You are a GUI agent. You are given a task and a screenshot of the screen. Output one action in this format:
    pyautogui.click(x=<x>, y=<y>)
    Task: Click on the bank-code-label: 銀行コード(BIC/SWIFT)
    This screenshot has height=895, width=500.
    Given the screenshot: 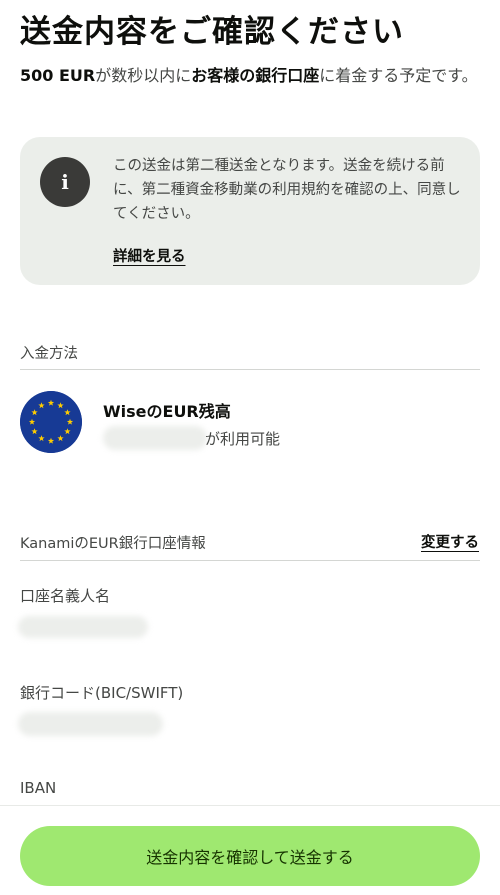 What is the action you would take?
    pyautogui.click(x=102, y=693)
    